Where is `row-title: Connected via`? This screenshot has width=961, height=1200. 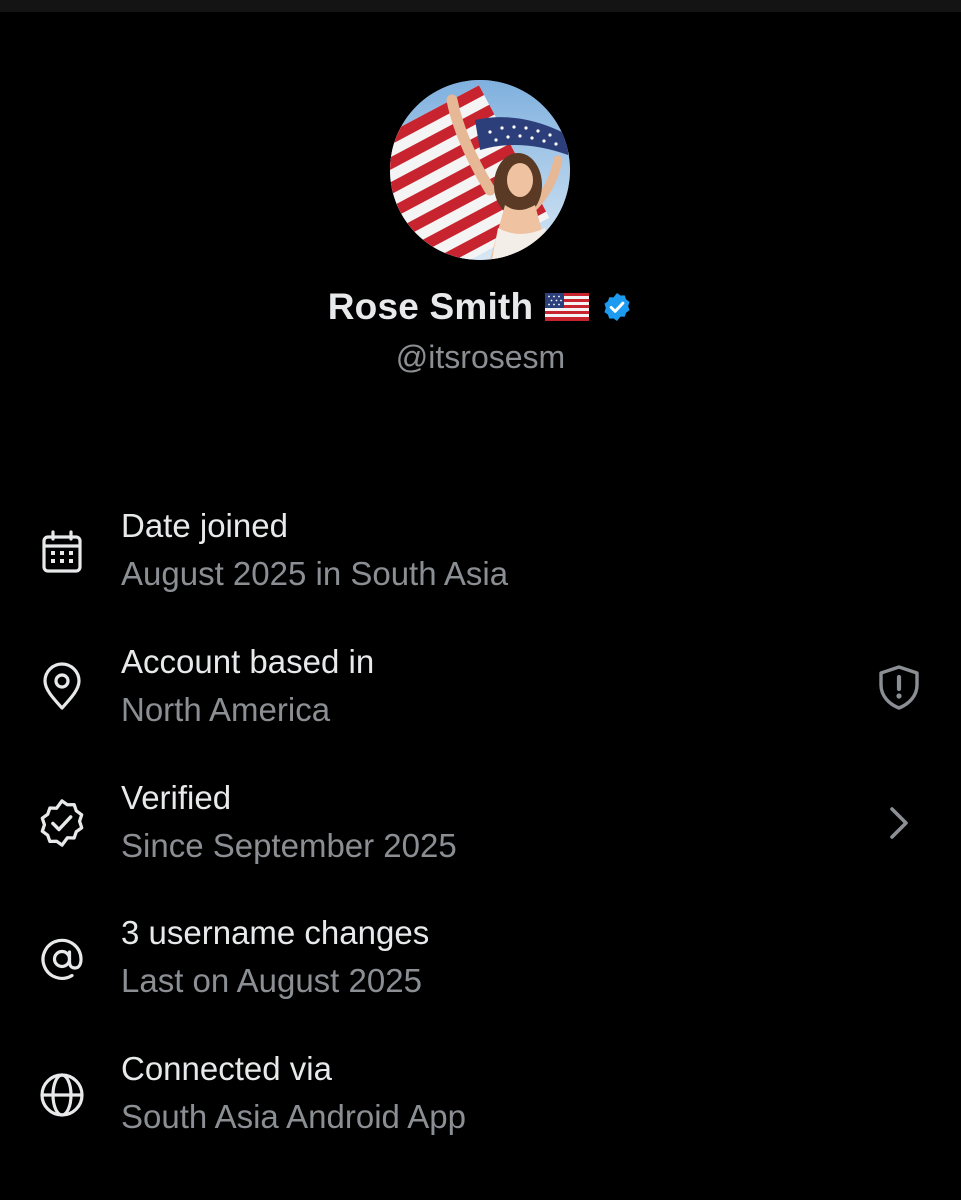 row-title: Connected via is located at coordinates (226, 1068).